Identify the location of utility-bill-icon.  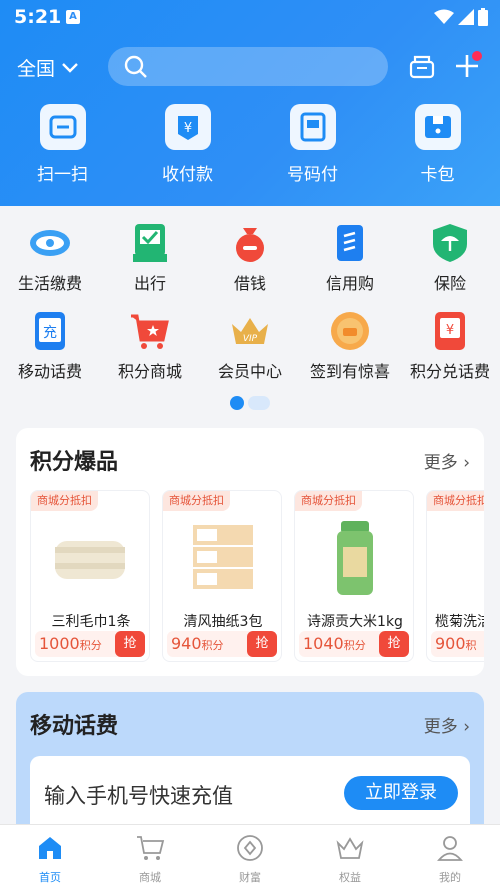
(50, 243).